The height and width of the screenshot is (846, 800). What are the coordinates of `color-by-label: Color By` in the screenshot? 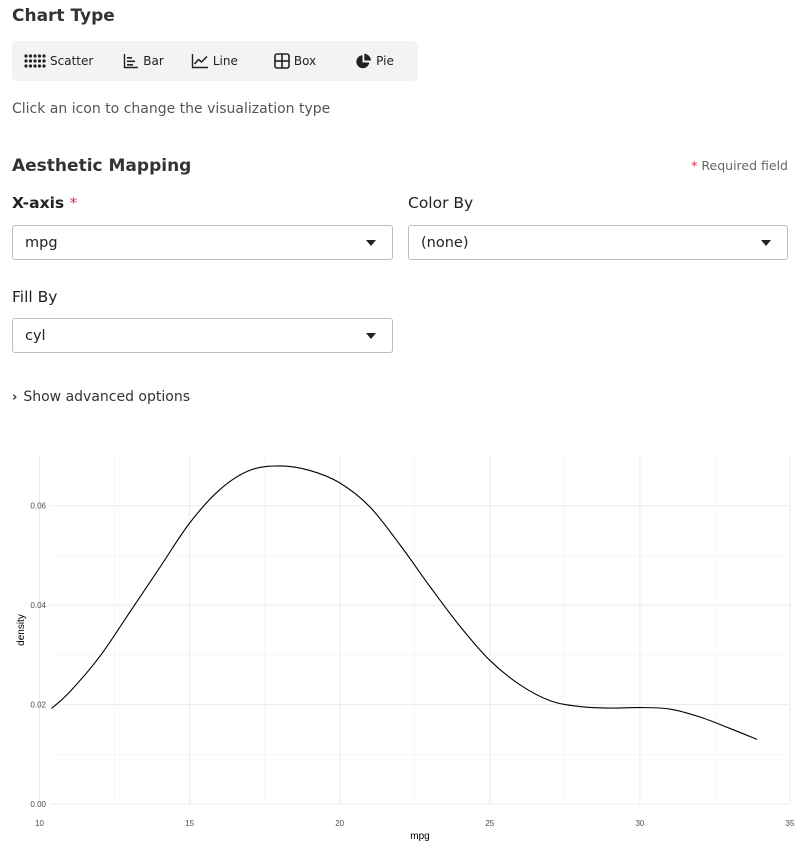 It's located at (441, 203).